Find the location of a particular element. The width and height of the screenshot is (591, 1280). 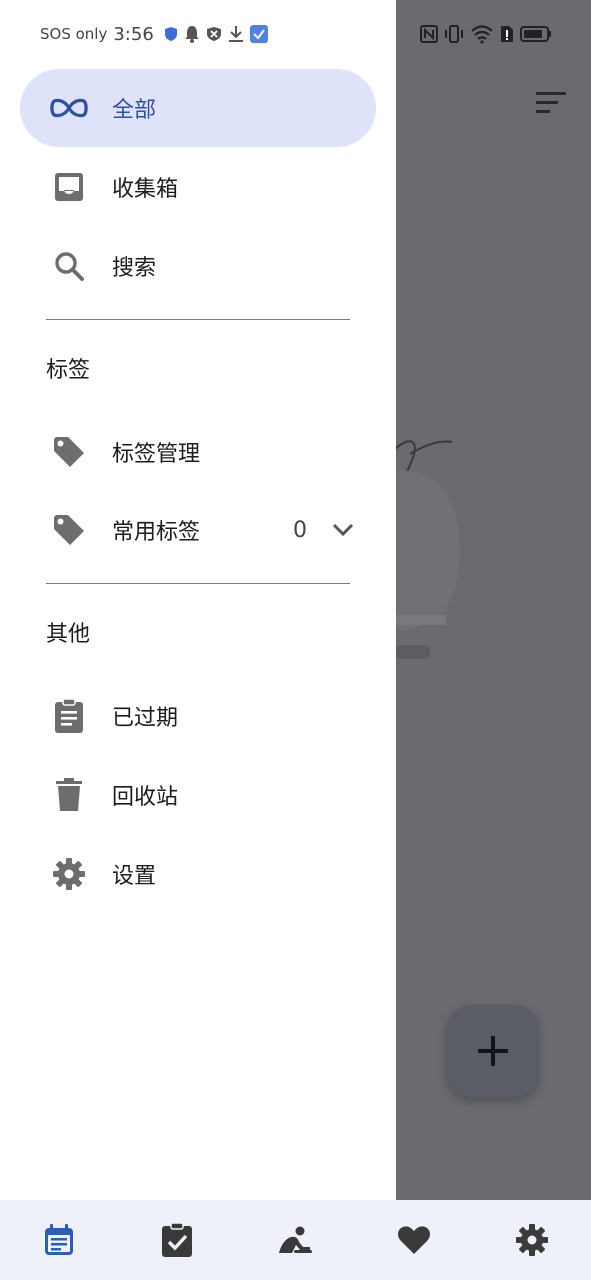

plus-icon is located at coordinates (493, 1051).